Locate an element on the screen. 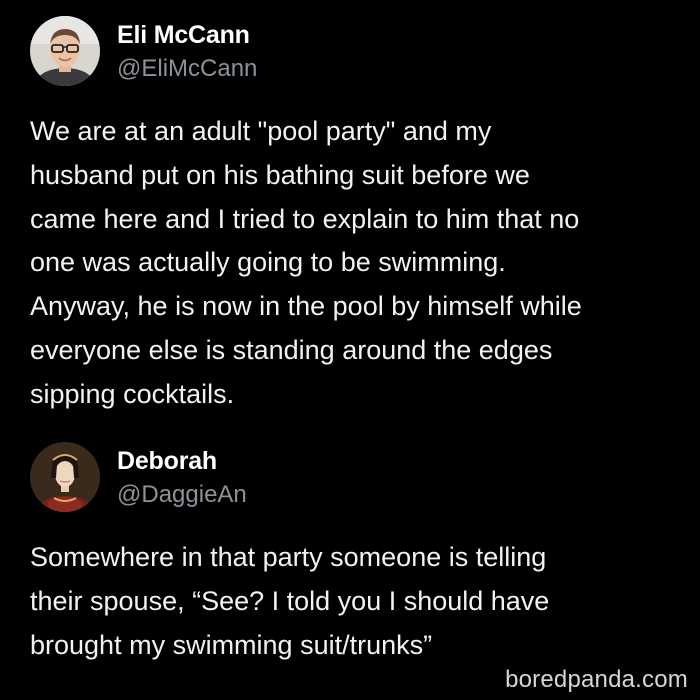  author-handle: @DaggieAn is located at coordinates (182, 495).